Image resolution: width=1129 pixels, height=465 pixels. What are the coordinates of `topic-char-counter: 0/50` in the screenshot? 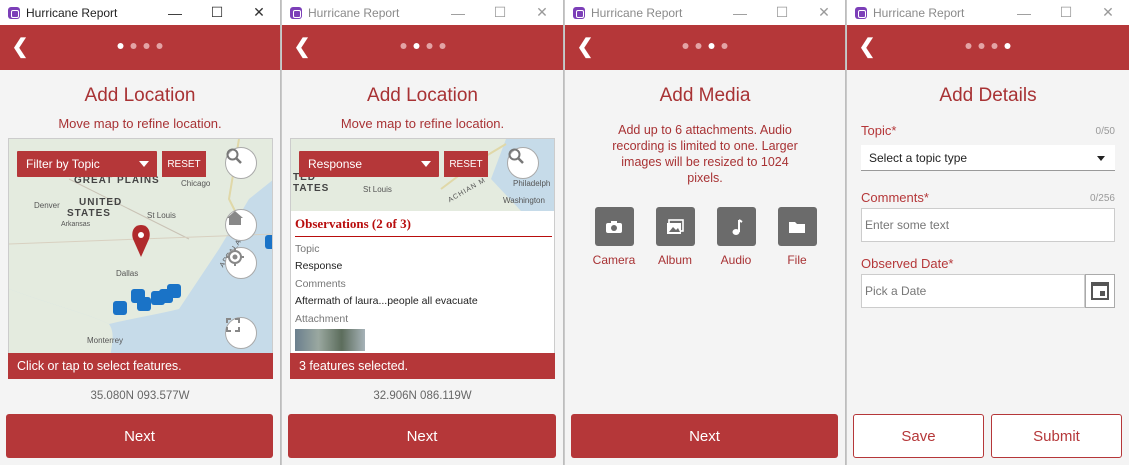 It's located at (1105, 131).